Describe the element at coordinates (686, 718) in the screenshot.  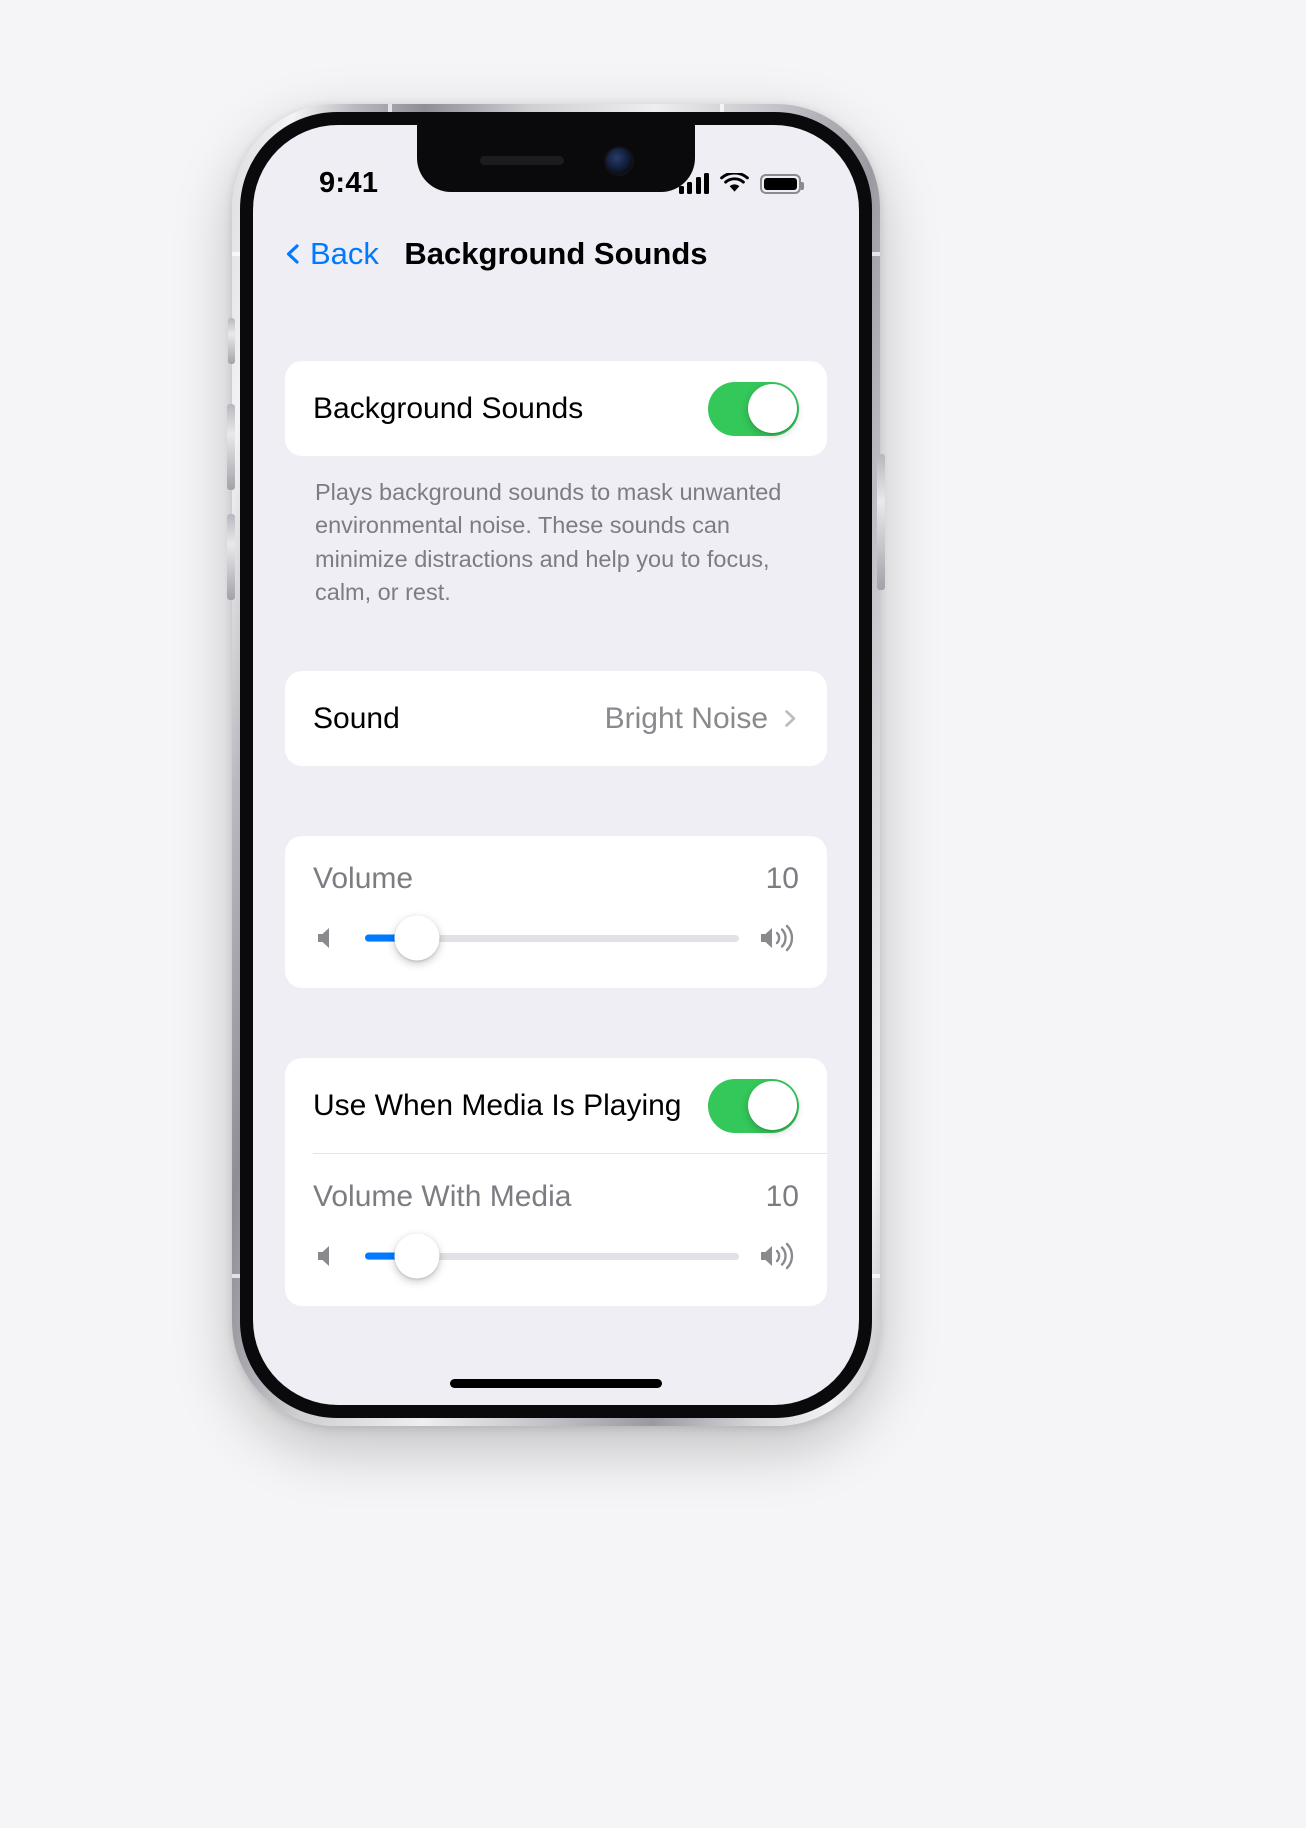
I see `sound-value: Bright Noise` at that location.